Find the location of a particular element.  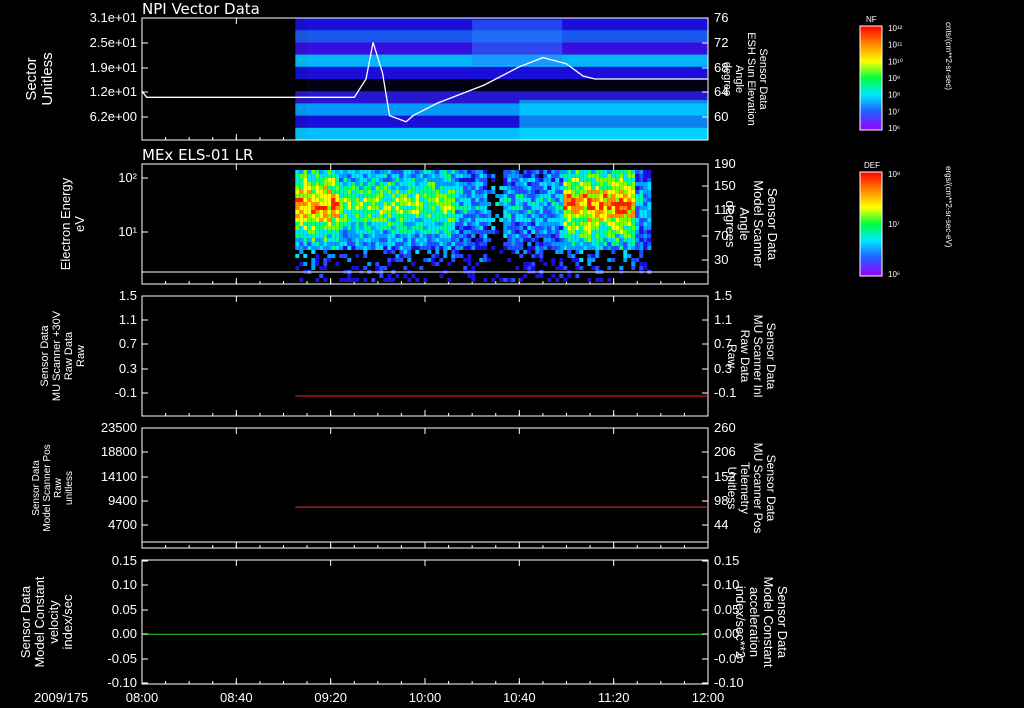

p5-rlabel-line1: Sensor Data is located at coordinates (782, 622).